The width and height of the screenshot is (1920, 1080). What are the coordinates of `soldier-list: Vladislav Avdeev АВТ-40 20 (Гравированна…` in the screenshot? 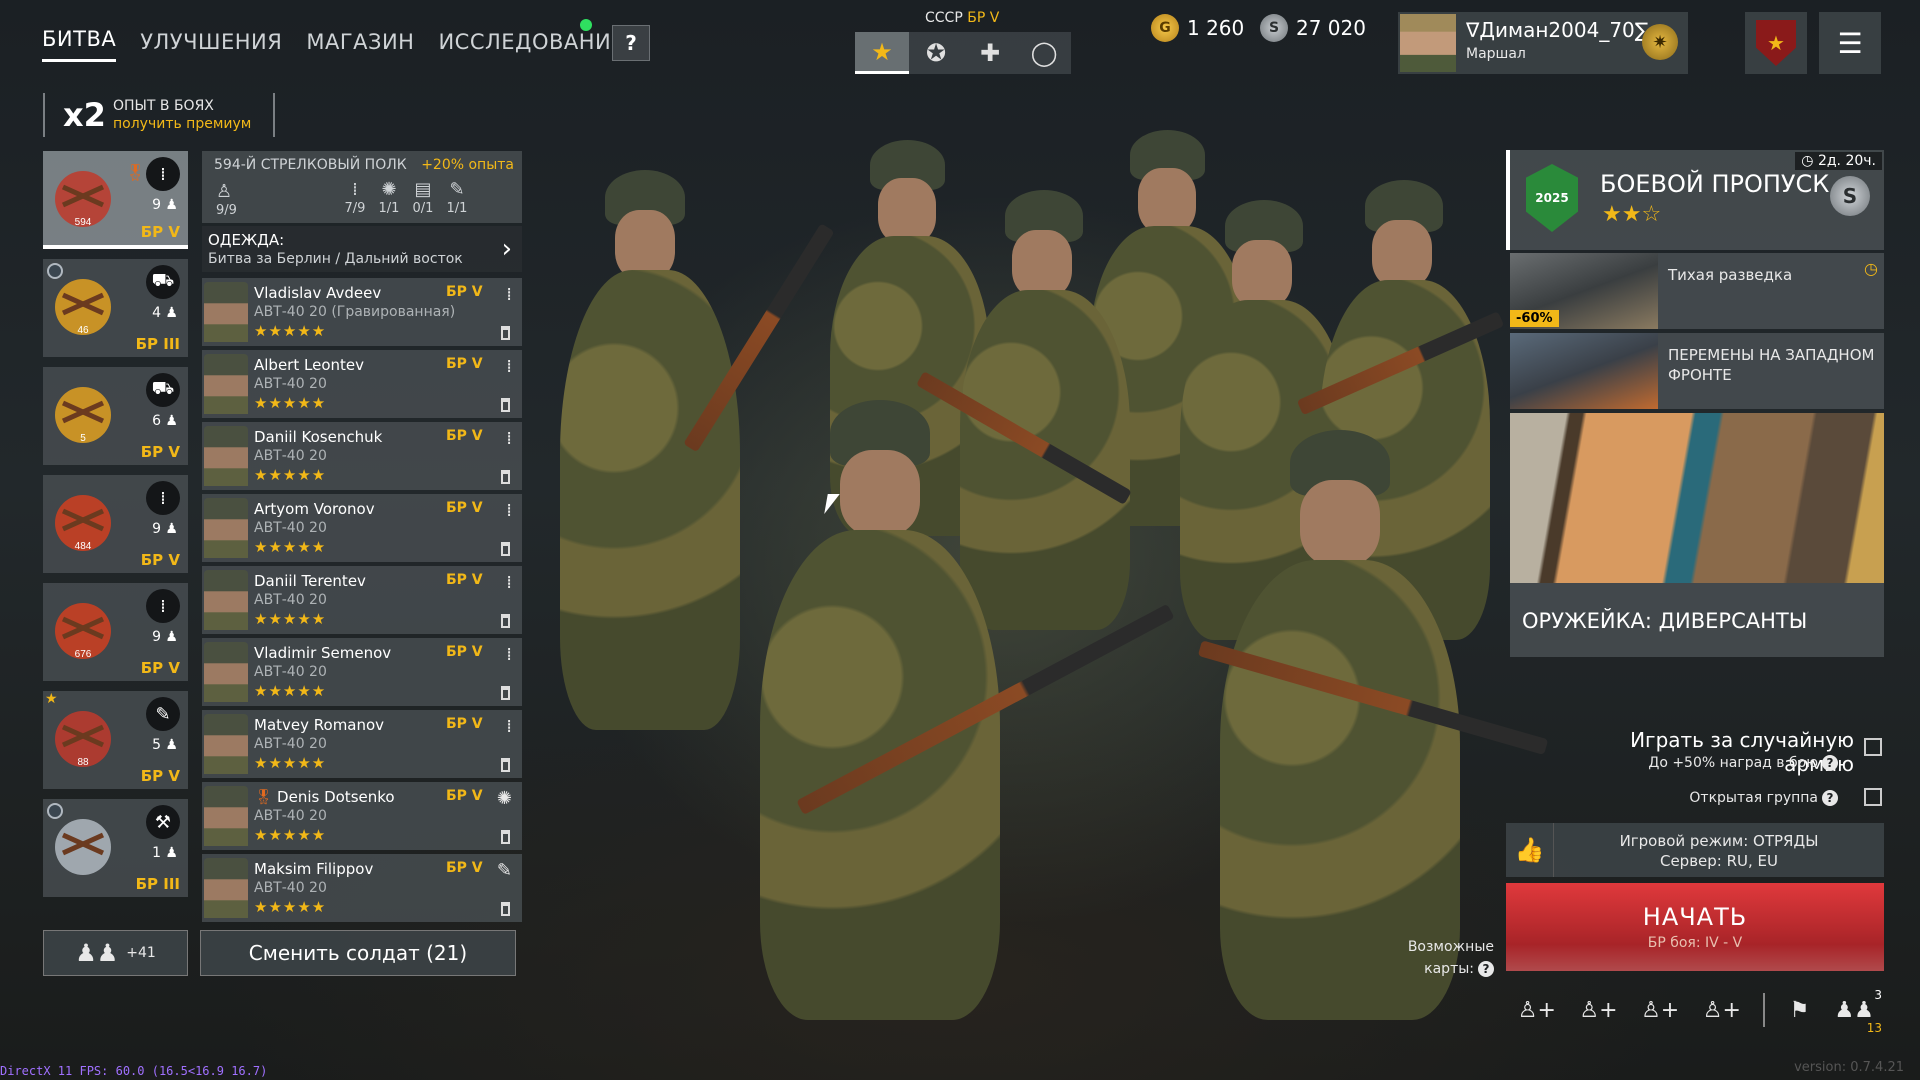 It's located at (362, 602).